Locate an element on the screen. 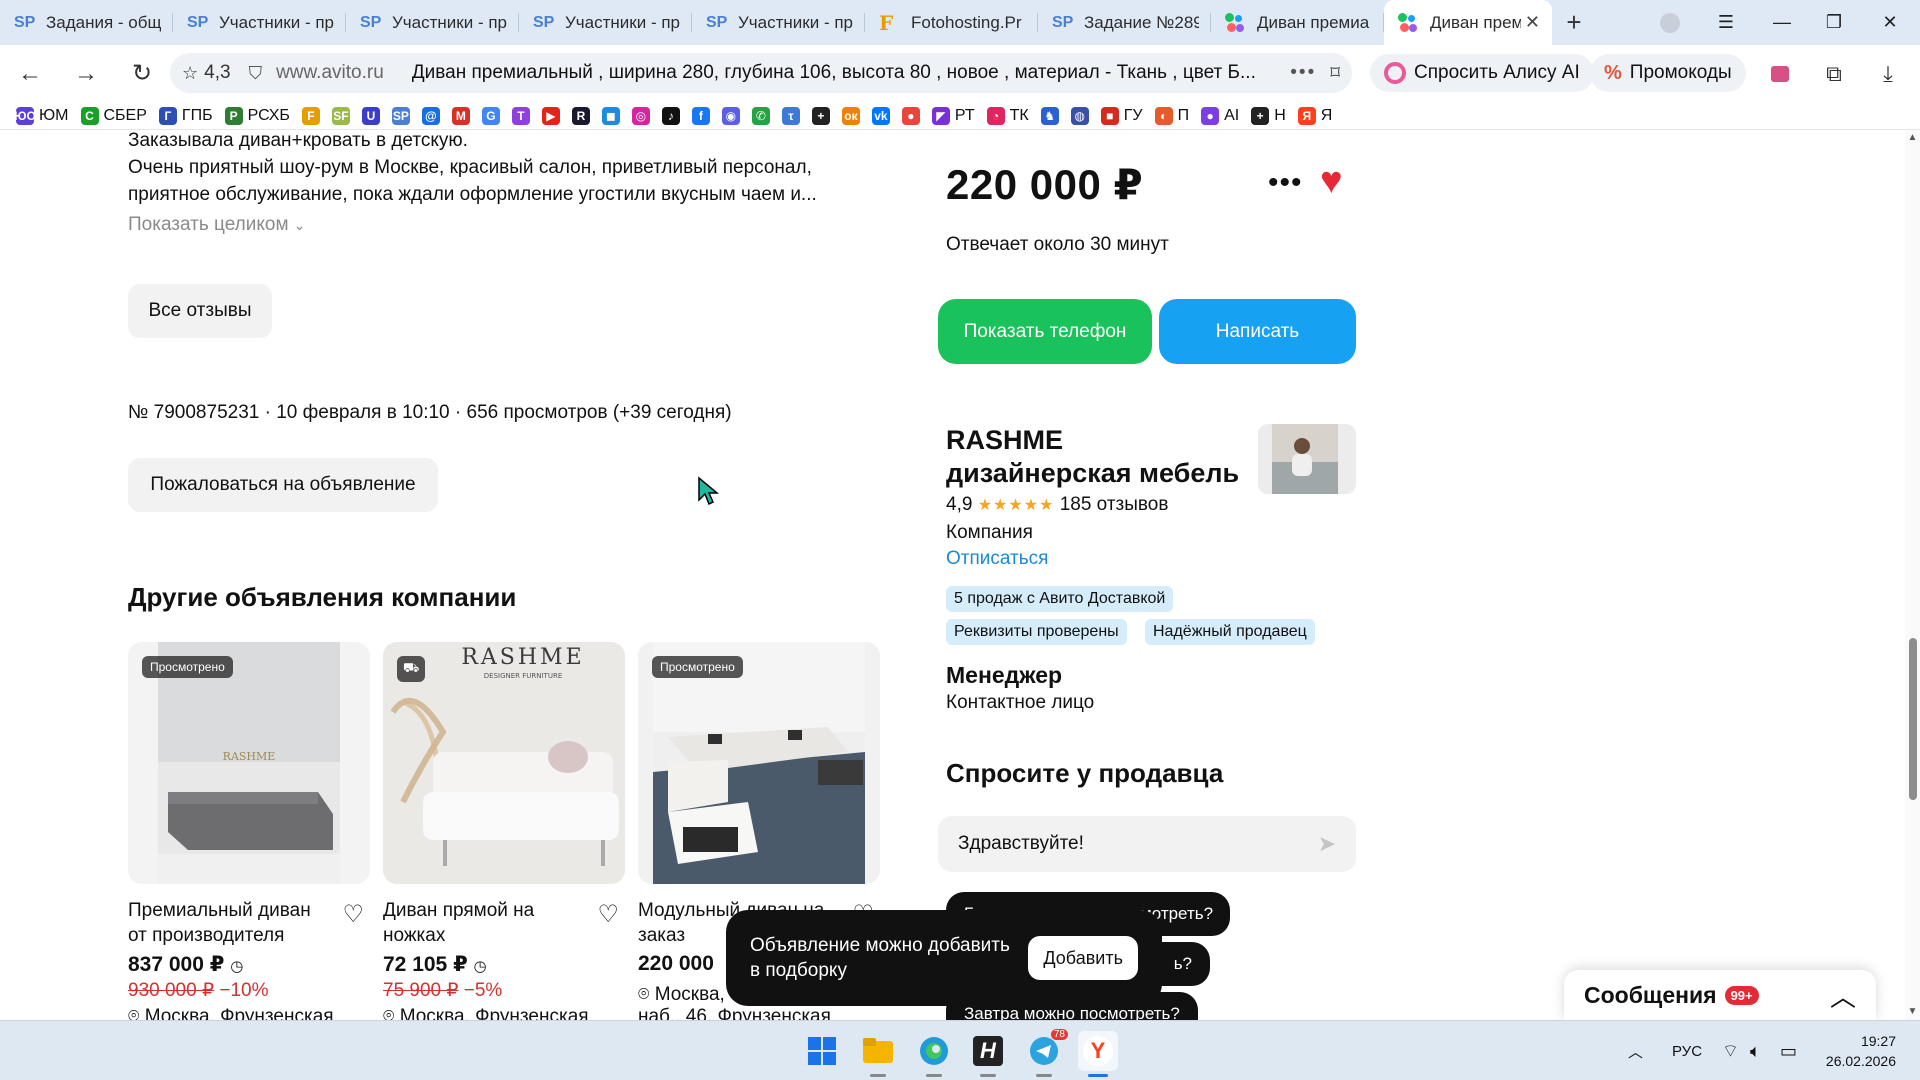  bookmark-item: ◐ П is located at coordinates (1171, 115).